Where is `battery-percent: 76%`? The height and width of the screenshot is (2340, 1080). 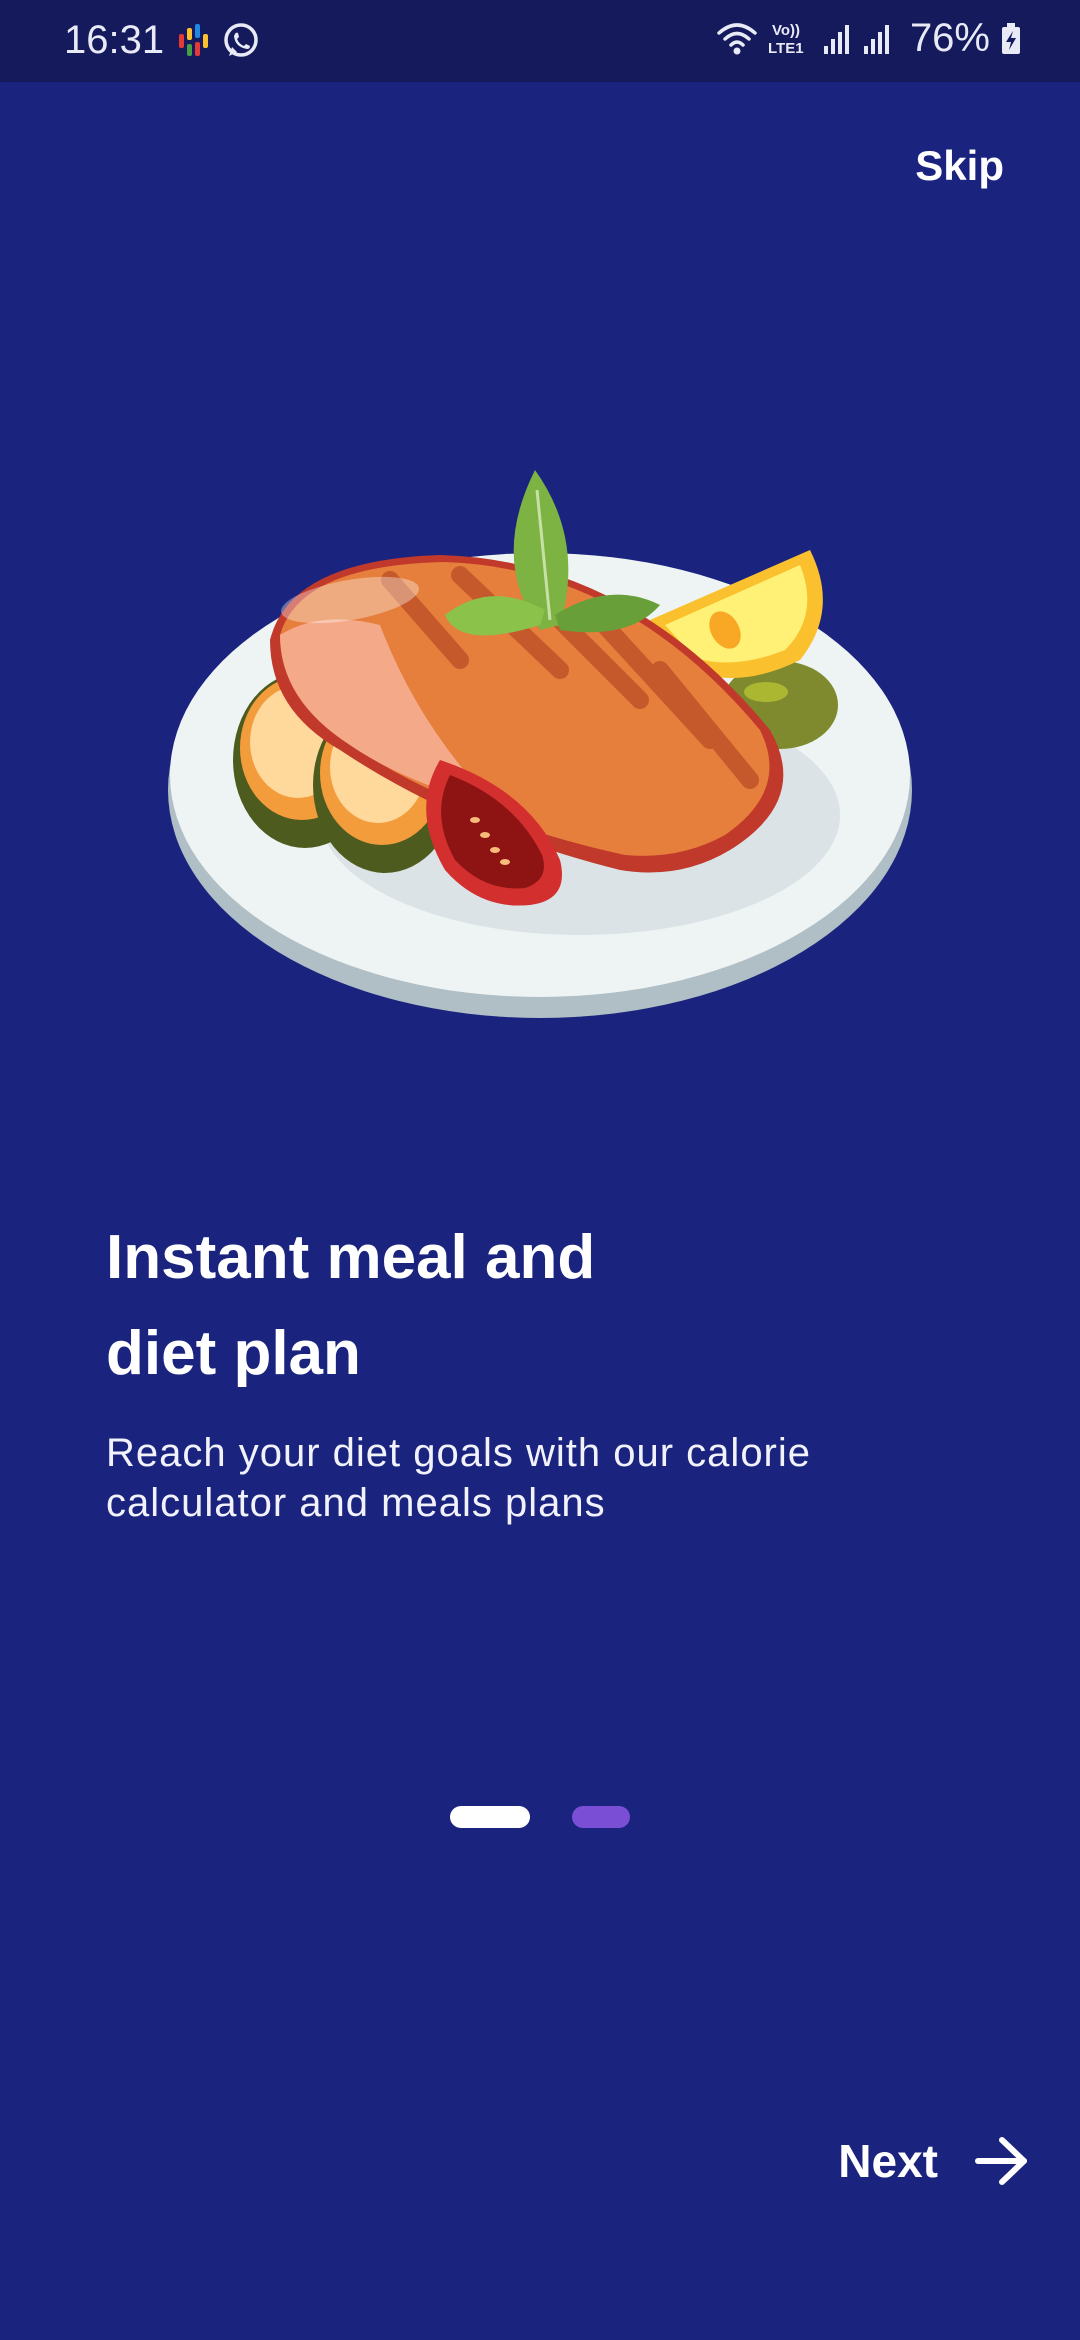 battery-percent: 76% is located at coordinates (949, 38).